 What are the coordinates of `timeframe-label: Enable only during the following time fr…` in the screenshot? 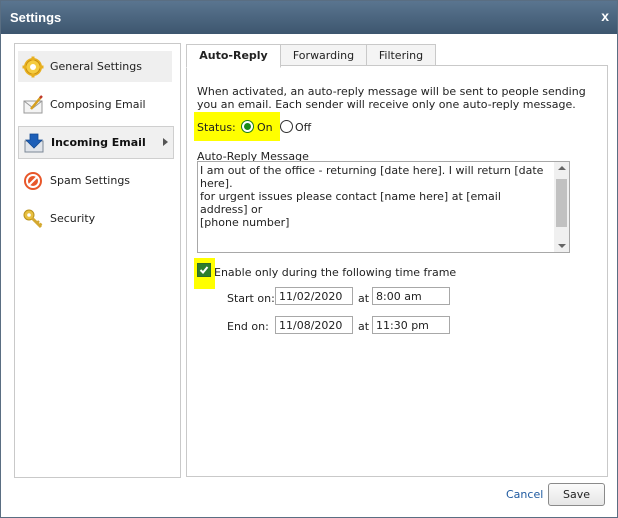 It's located at (335, 272).